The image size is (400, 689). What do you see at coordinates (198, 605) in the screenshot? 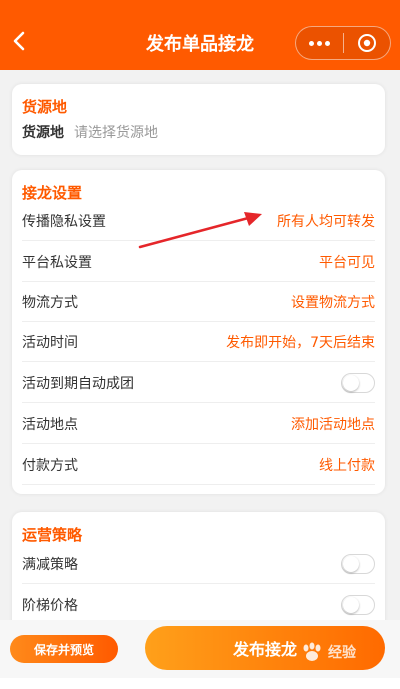
I see `strategy-row-tiered-price: 阶梯价格` at bounding box center [198, 605].